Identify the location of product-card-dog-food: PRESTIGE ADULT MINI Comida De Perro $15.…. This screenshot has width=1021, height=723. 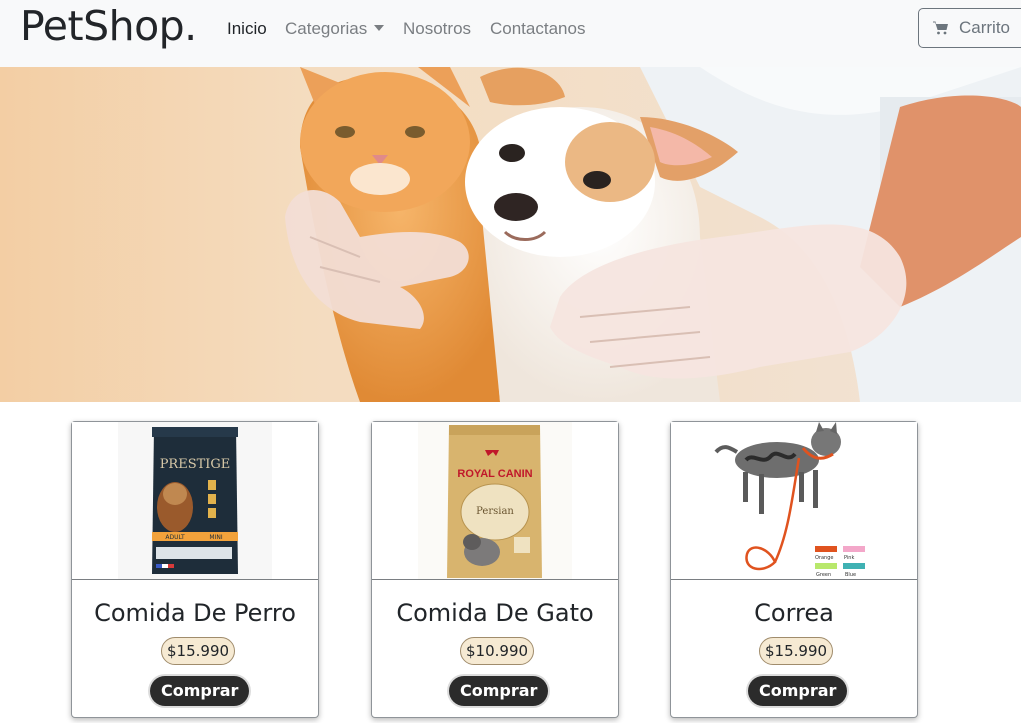
(195, 569).